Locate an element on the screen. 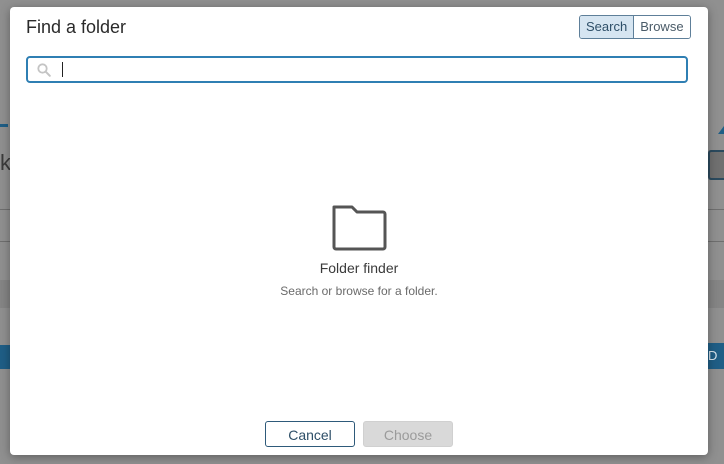 The image size is (724, 464). empty-state-subtitle: Search or browse for a folder. is located at coordinates (359, 291).